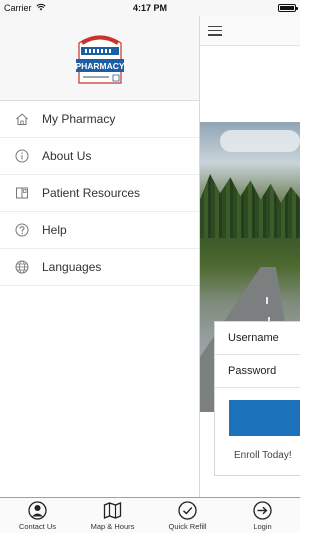  What do you see at coordinates (260, 141) in the screenshot?
I see `hero-cloud` at bounding box center [260, 141].